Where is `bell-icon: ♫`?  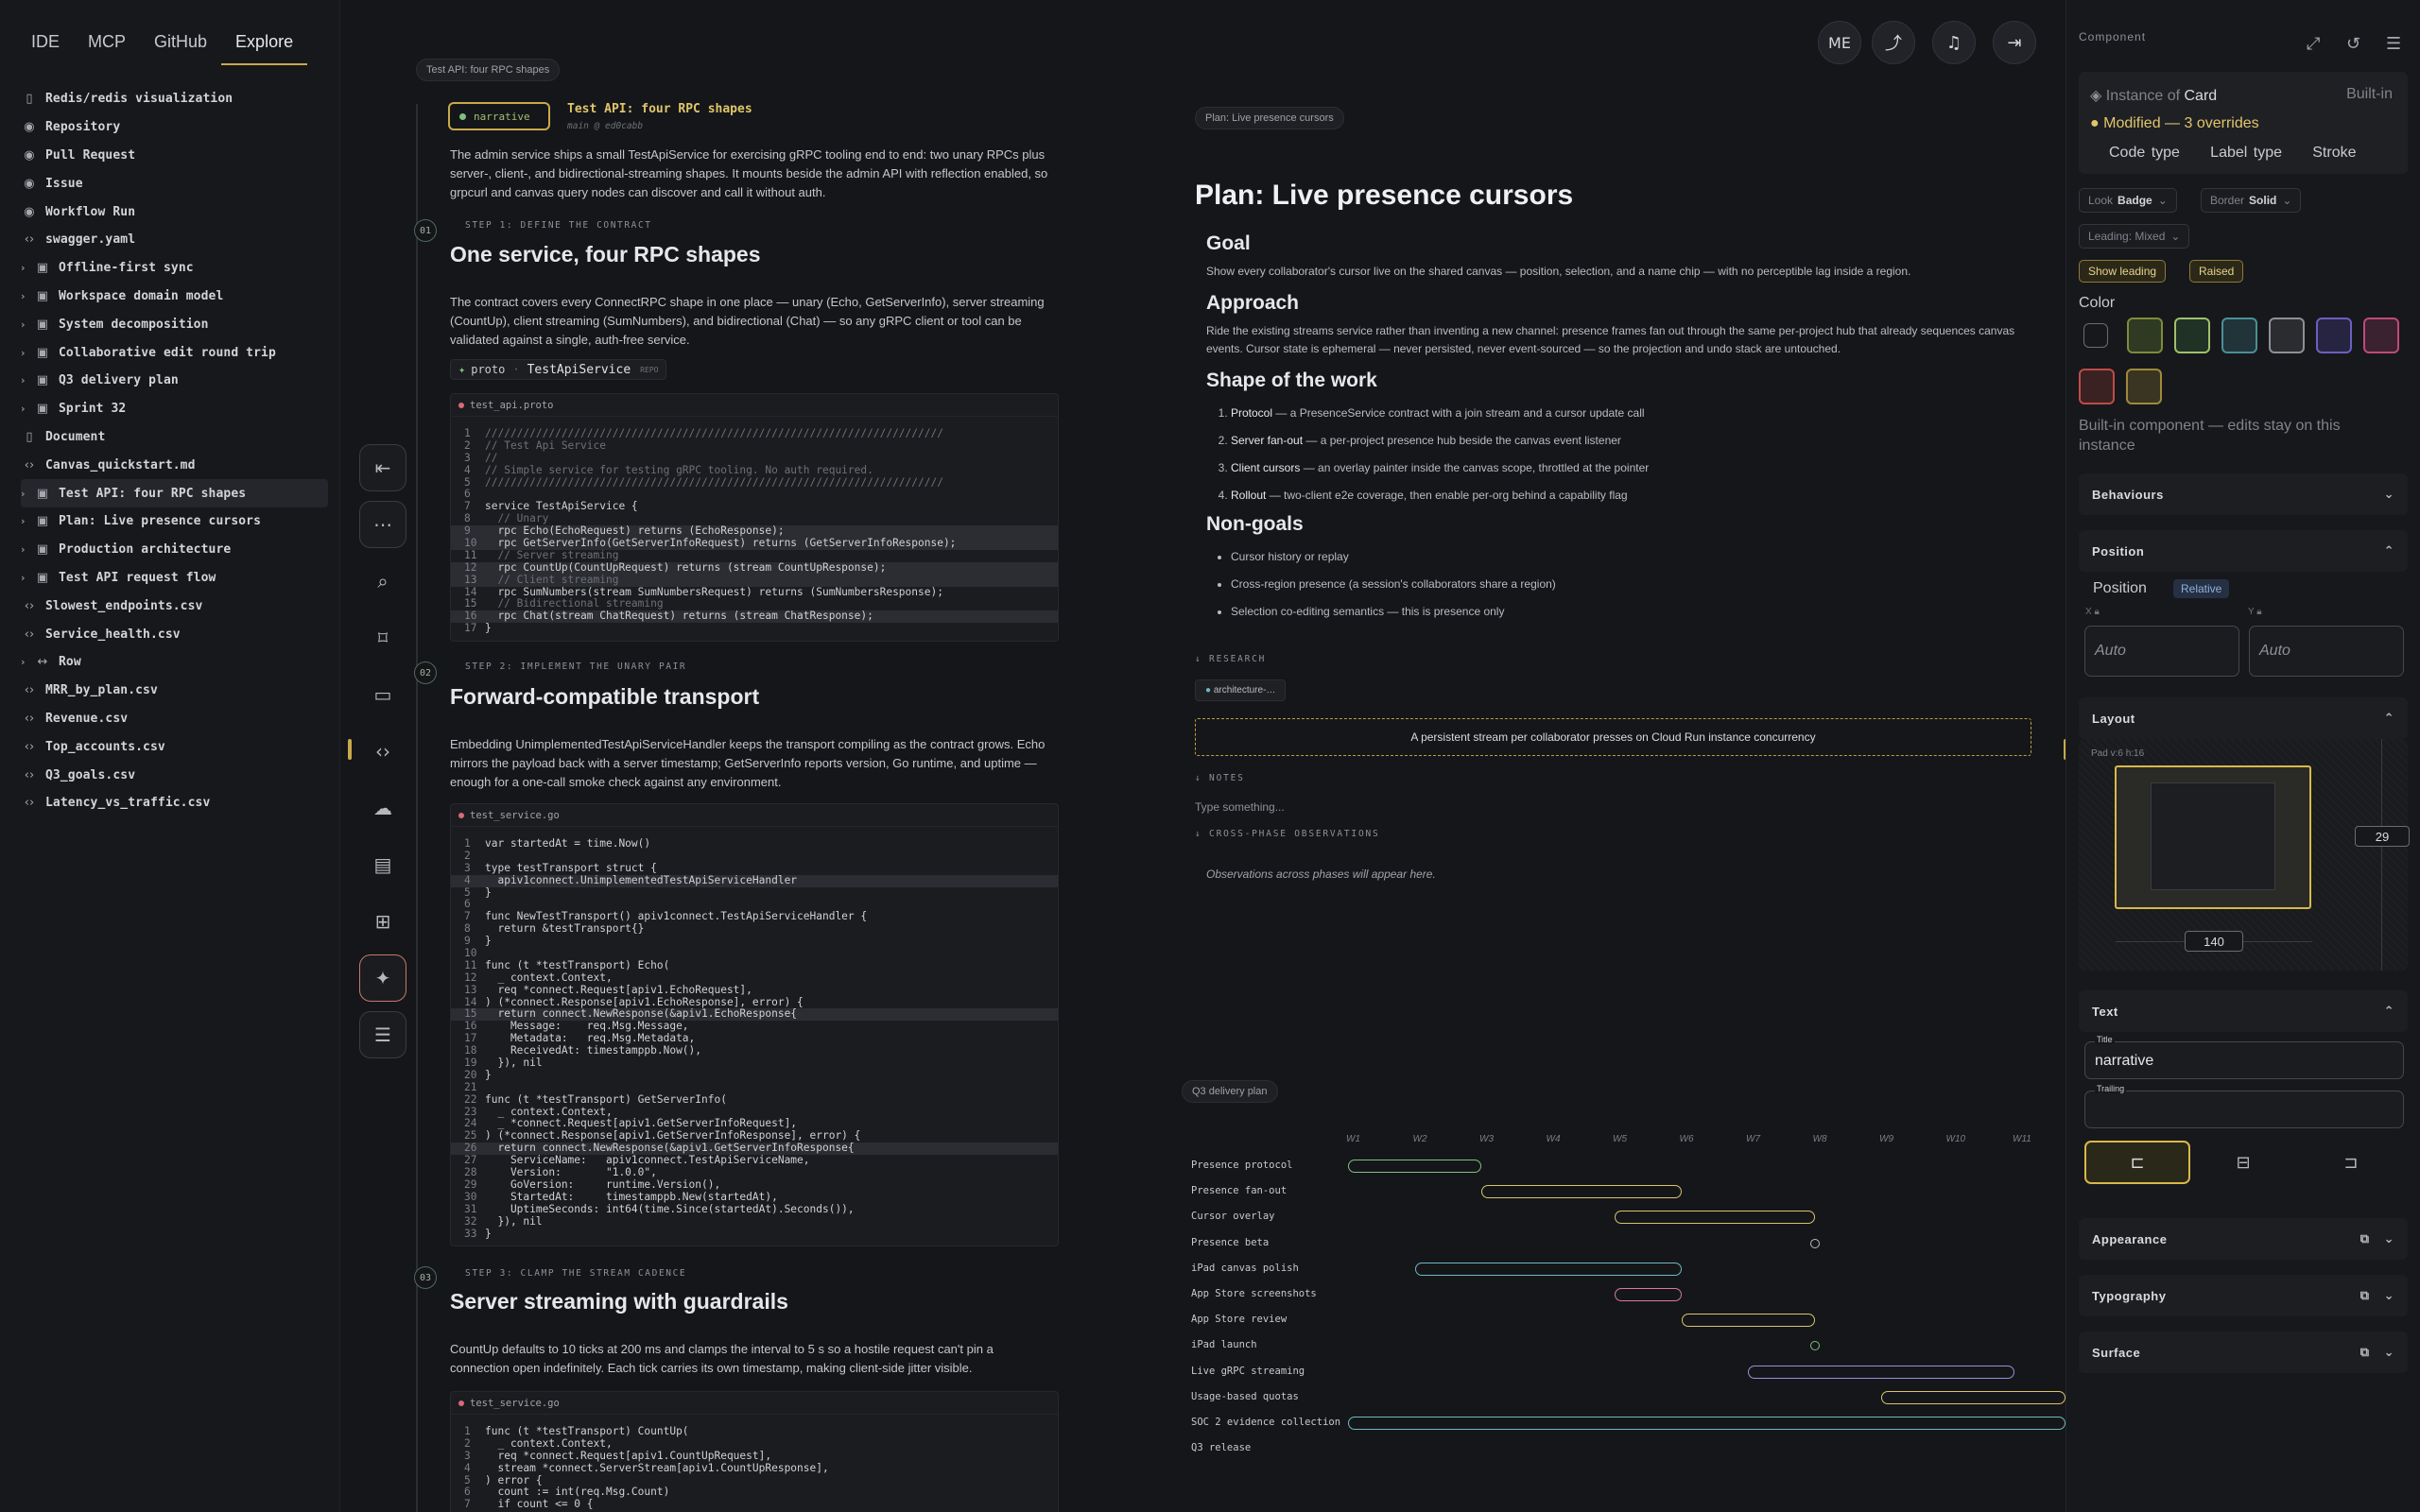
bell-icon: ♫ is located at coordinates (1954, 42).